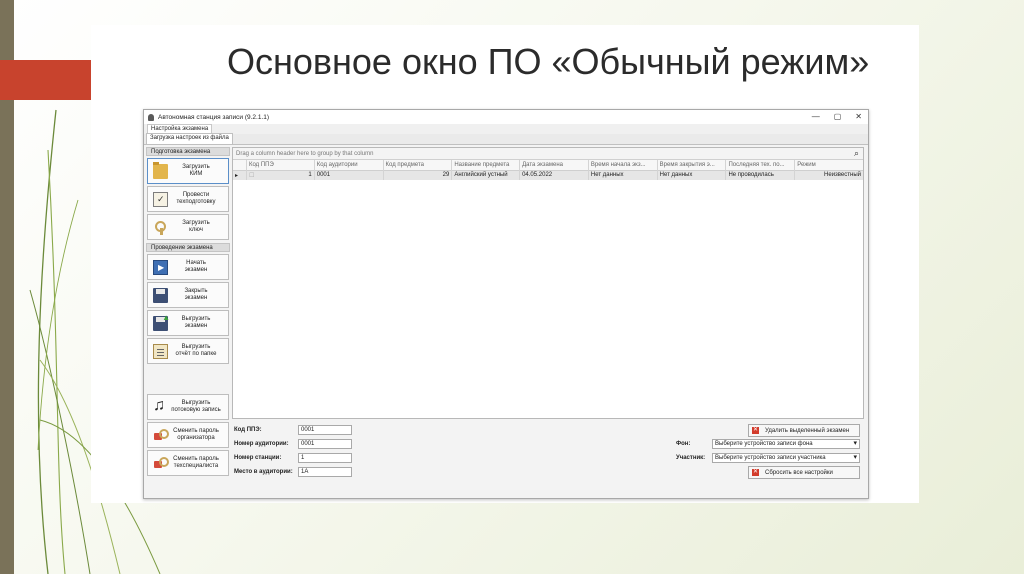  What do you see at coordinates (196, 226) in the screenshot?
I see `load-key-label: Загрузить ключ` at bounding box center [196, 226].